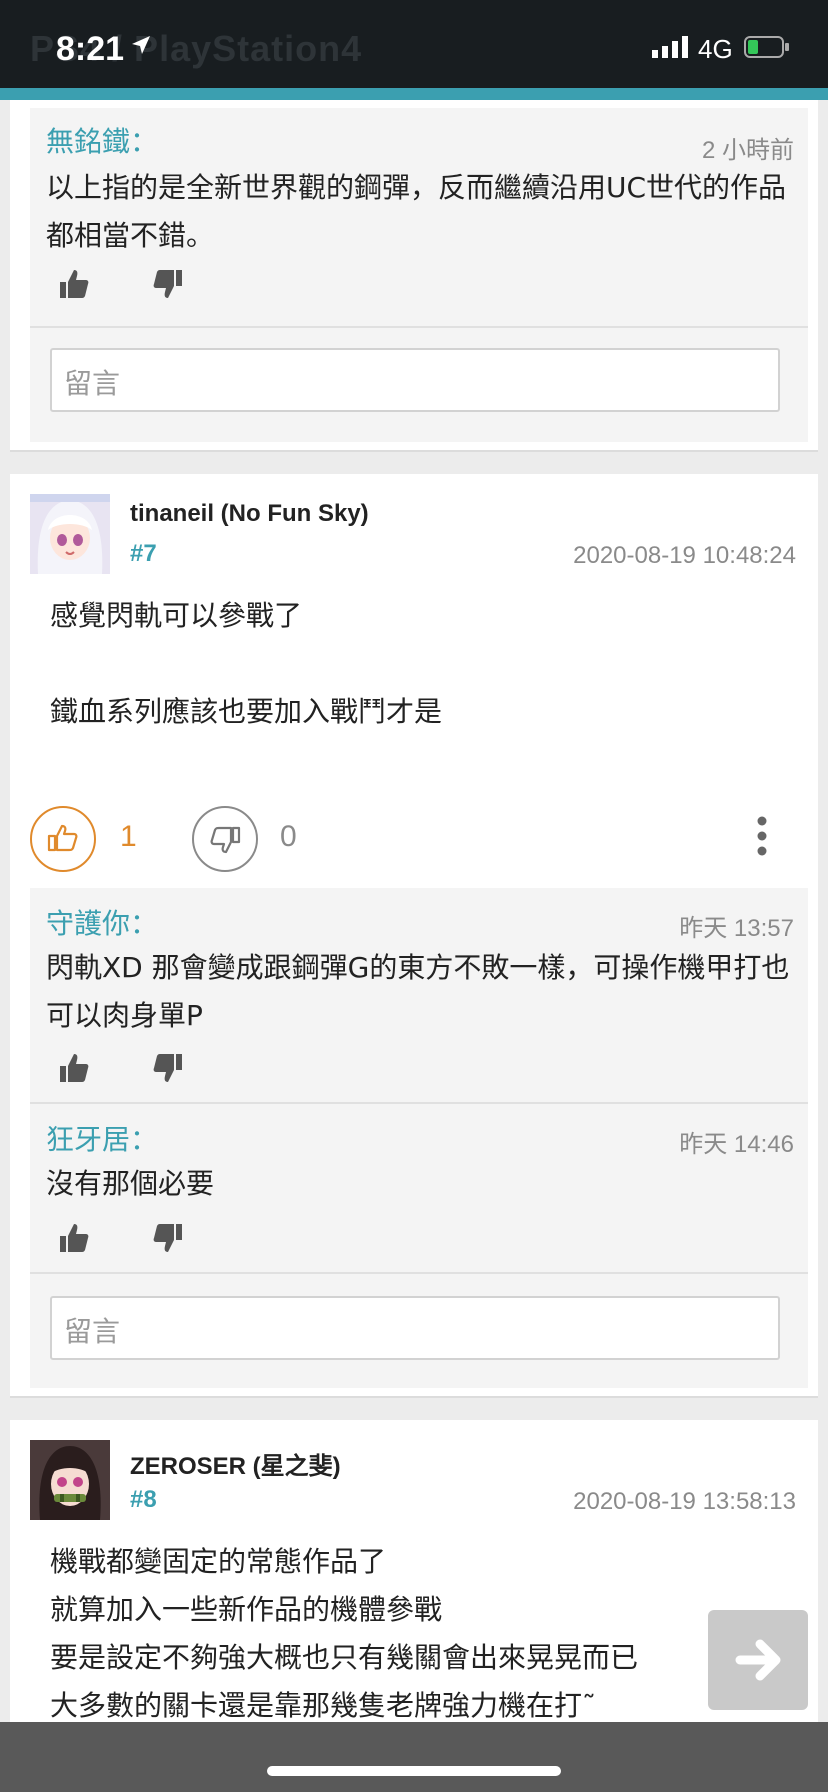 The height and width of the screenshot is (1792, 828). What do you see at coordinates (288, 836) in the screenshot?
I see `dislike-count: 0` at bounding box center [288, 836].